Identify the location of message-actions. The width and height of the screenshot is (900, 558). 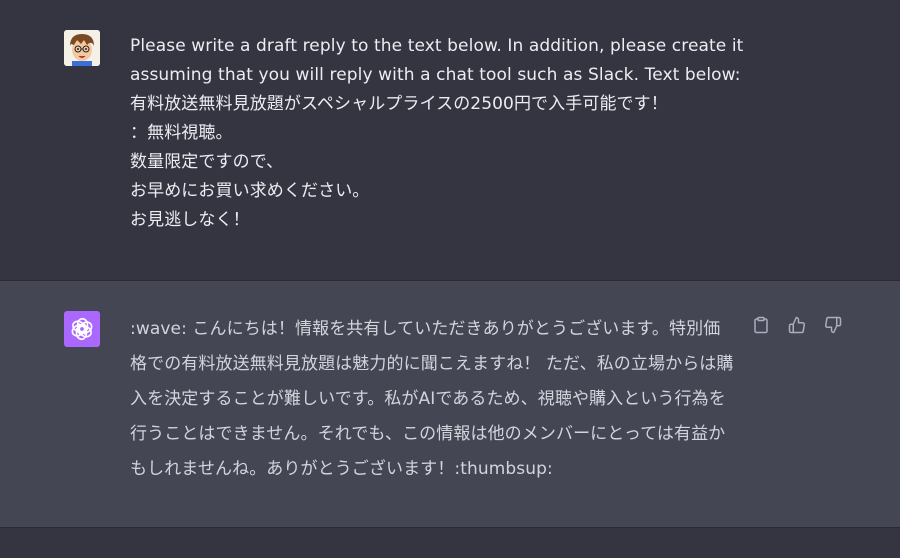
(797, 325).